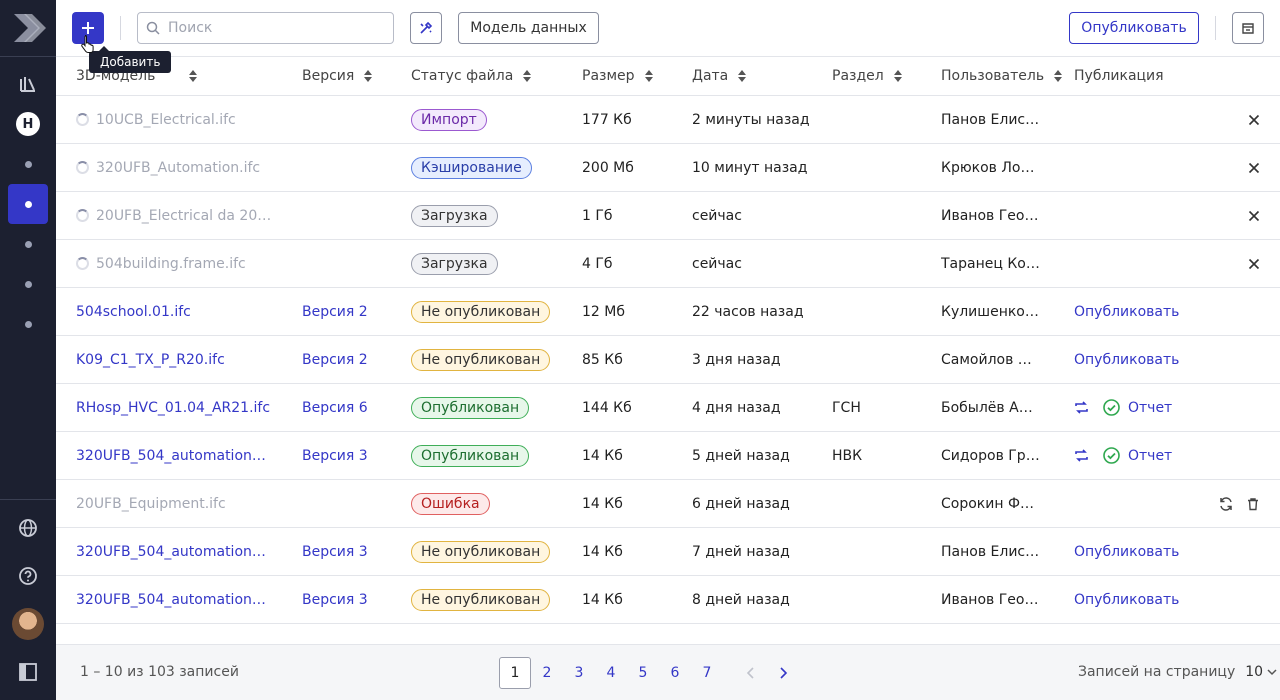 The width and height of the screenshot is (1280, 700). I want to click on page-button: 5, so click(643, 673).